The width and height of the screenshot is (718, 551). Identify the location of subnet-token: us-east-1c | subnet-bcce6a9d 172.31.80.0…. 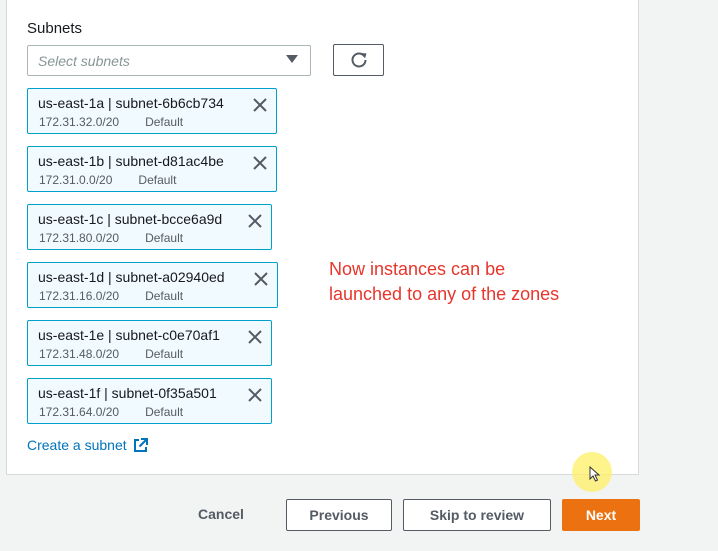
(149, 227).